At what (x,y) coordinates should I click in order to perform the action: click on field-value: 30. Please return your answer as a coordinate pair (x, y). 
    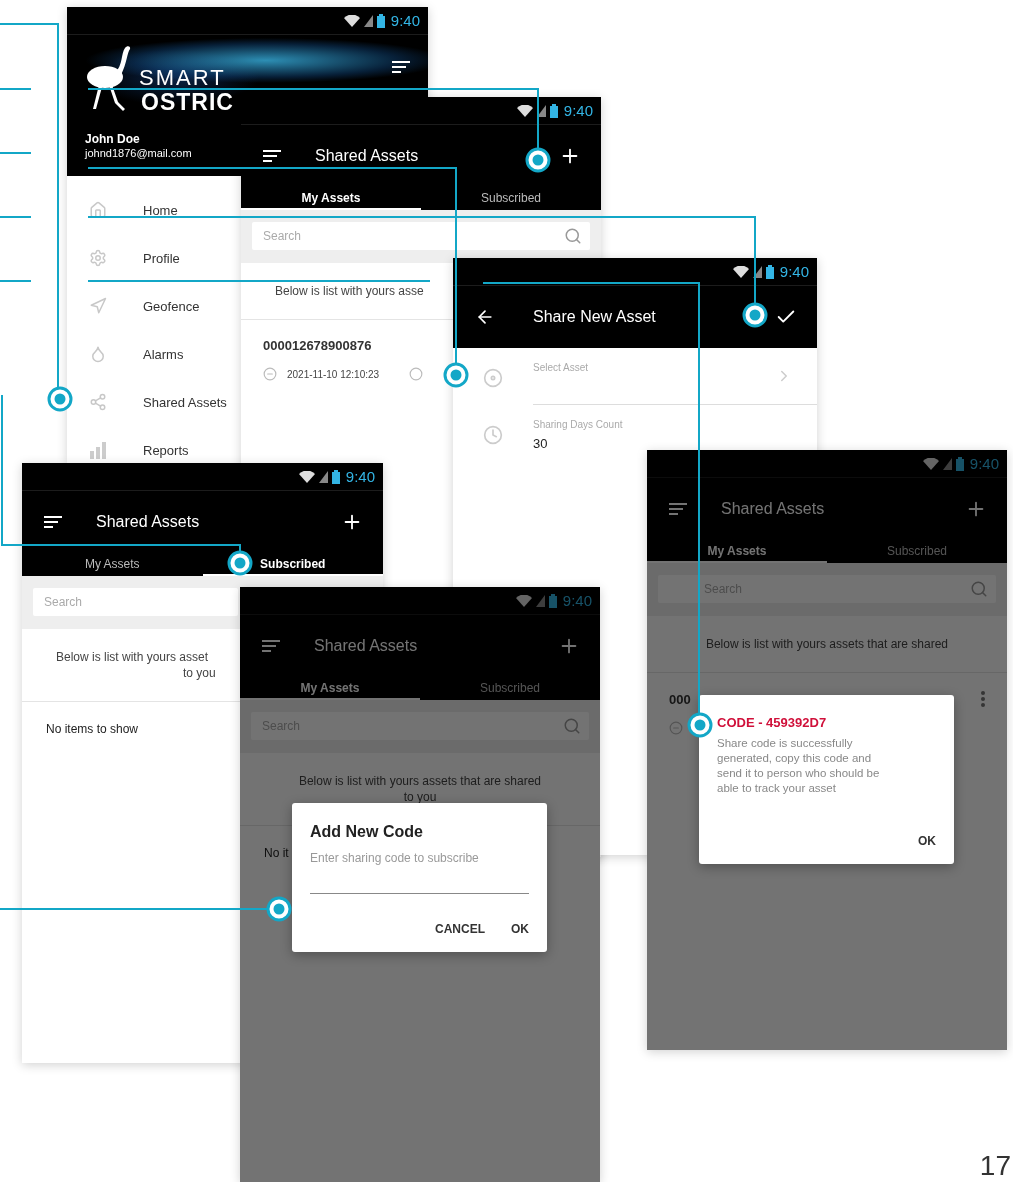
    Looking at the image, I should click on (541, 443).